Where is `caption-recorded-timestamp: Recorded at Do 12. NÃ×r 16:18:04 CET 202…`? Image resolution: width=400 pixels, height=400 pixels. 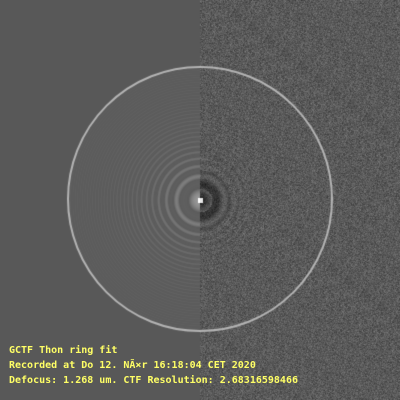 caption-recorded-timestamp: Recorded at Do 12. NÃ×r 16:18:04 CET 202… is located at coordinates (132, 365).